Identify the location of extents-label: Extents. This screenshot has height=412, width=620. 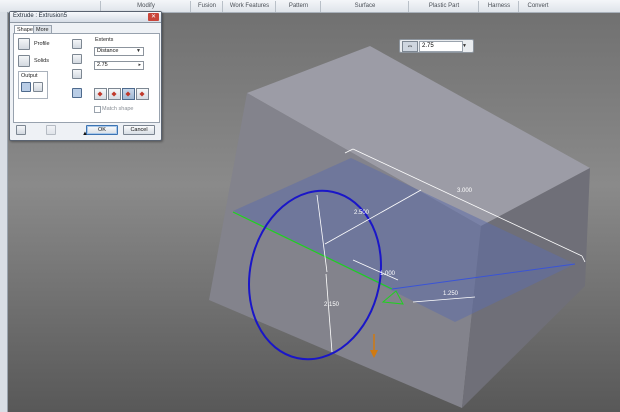
(104, 40).